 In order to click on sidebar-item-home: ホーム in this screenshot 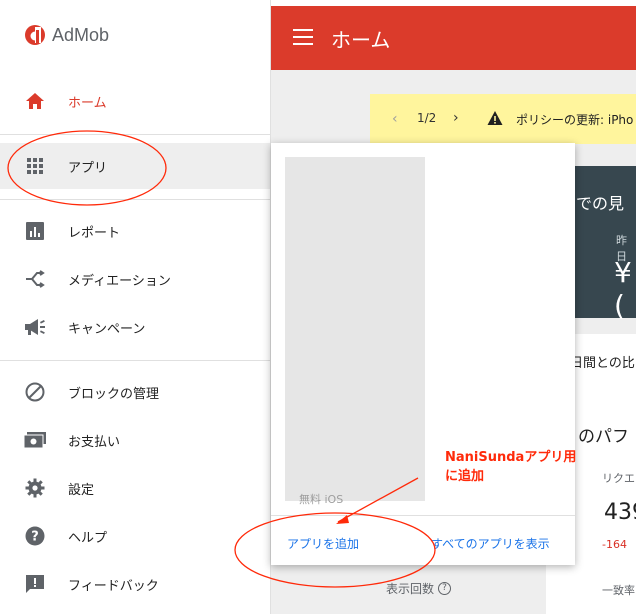, I will do `click(135, 101)`.